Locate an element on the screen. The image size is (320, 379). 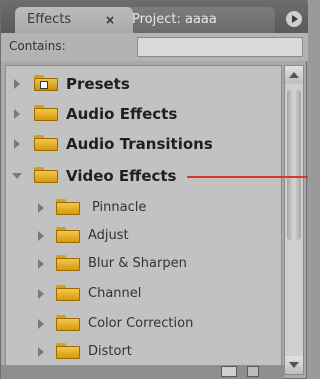
new-bin-icon is located at coordinates (229, 371).